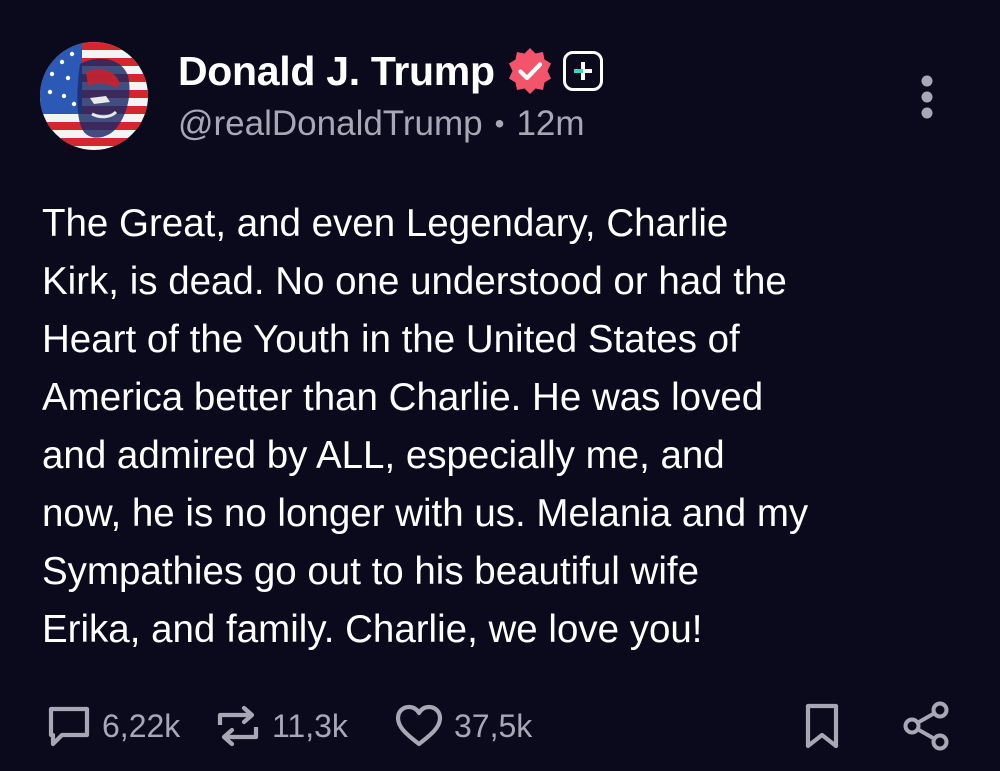 This screenshot has height=771, width=1000. I want to click on verified-badge-icon, so click(530, 71).